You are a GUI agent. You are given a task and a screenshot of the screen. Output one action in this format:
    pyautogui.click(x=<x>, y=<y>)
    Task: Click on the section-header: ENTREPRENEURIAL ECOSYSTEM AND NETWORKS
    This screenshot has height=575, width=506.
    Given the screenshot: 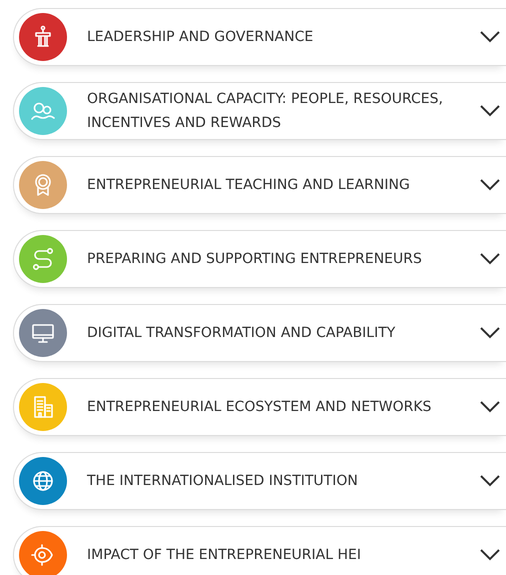 What is the action you would take?
    pyautogui.click(x=259, y=407)
    